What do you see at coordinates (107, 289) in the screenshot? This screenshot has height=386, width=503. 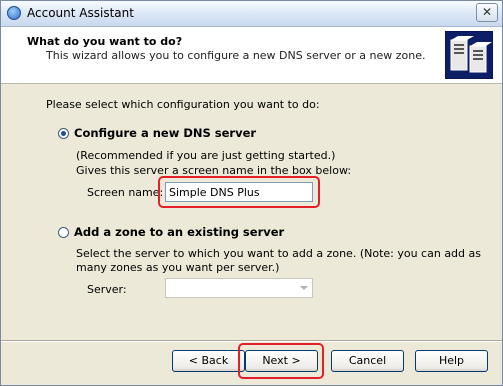 I see `server-label: Server:` at bounding box center [107, 289].